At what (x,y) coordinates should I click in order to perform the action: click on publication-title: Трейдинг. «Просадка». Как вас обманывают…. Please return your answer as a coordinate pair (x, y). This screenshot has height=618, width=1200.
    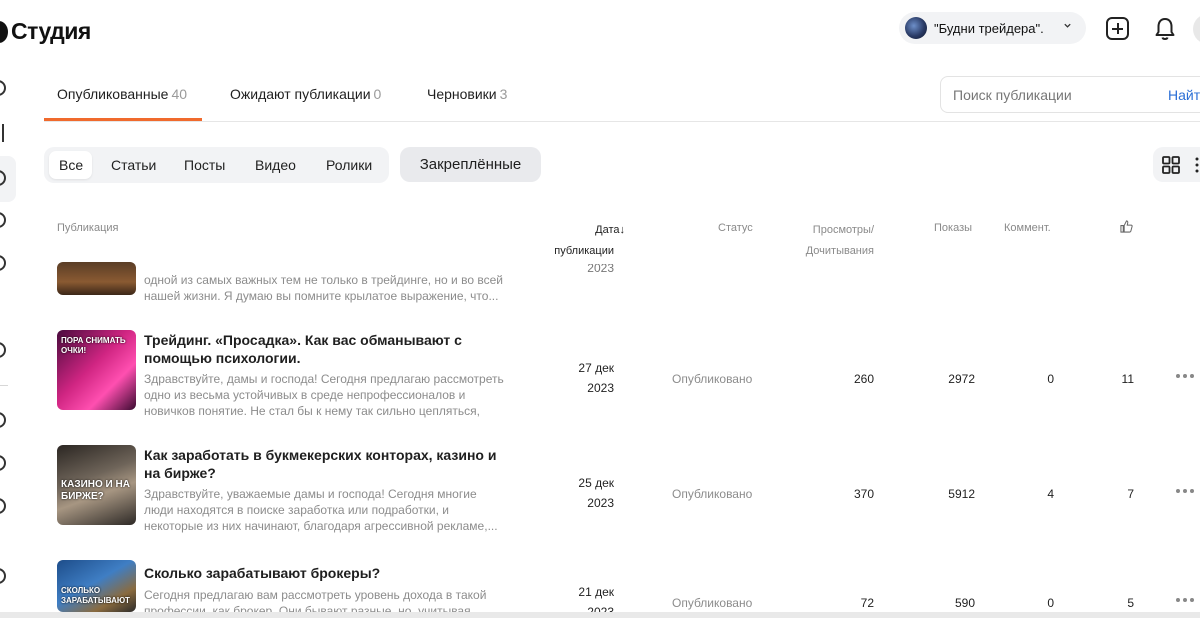
    Looking at the image, I should click on (324, 349).